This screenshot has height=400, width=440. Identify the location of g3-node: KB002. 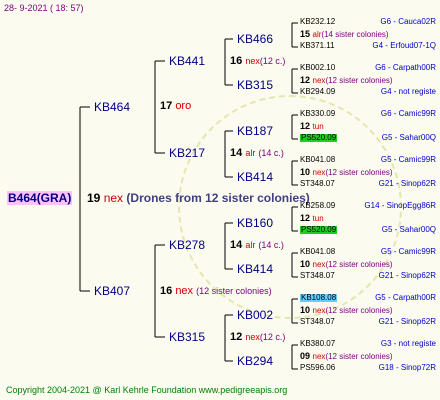
(255, 315).